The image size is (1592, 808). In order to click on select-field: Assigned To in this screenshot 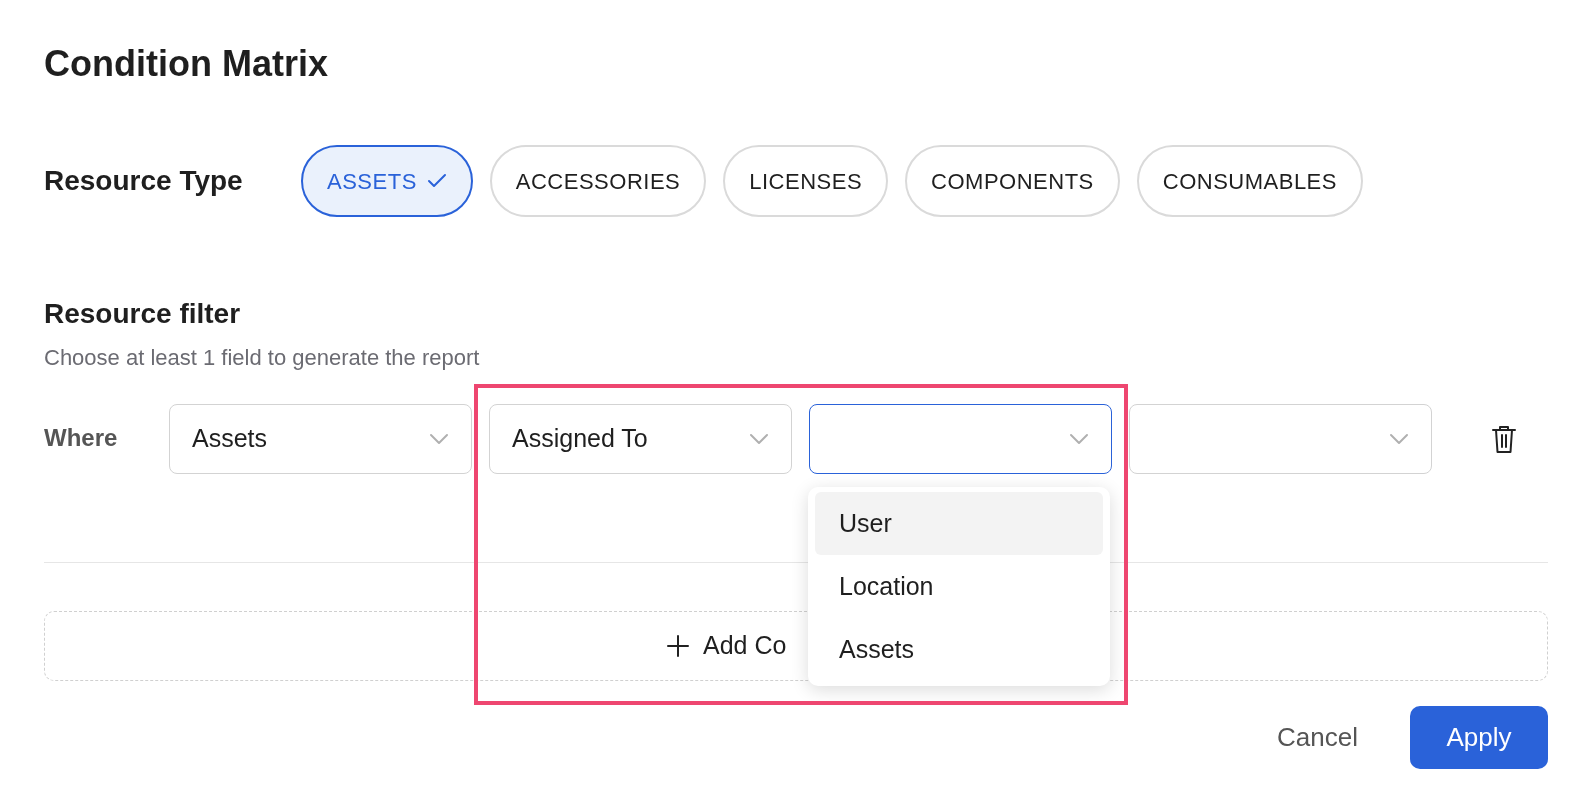, I will do `click(640, 438)`.